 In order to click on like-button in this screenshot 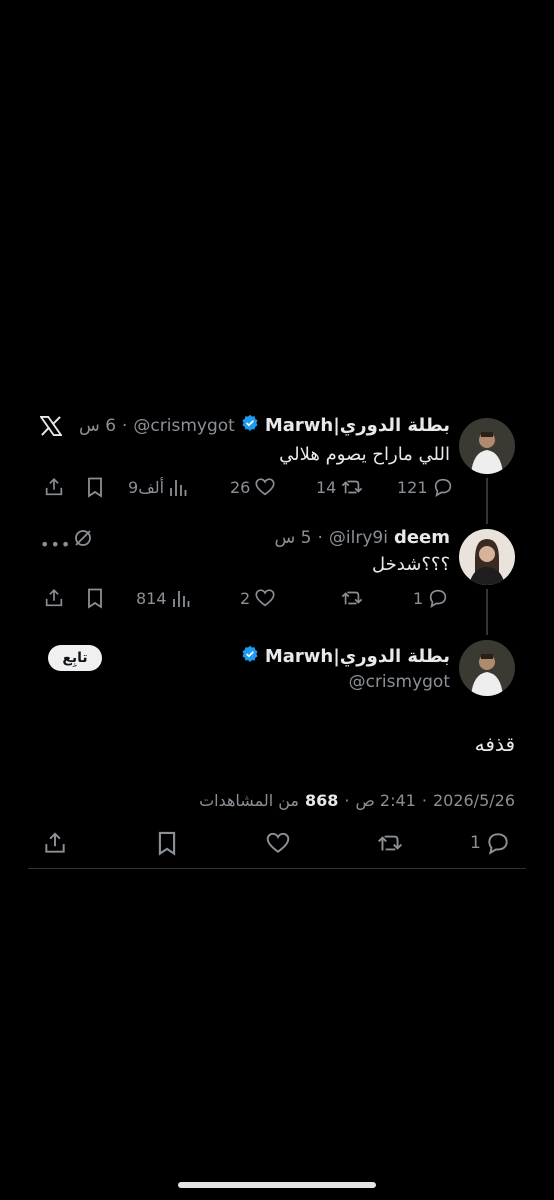, I will do `click(278, 843)`.